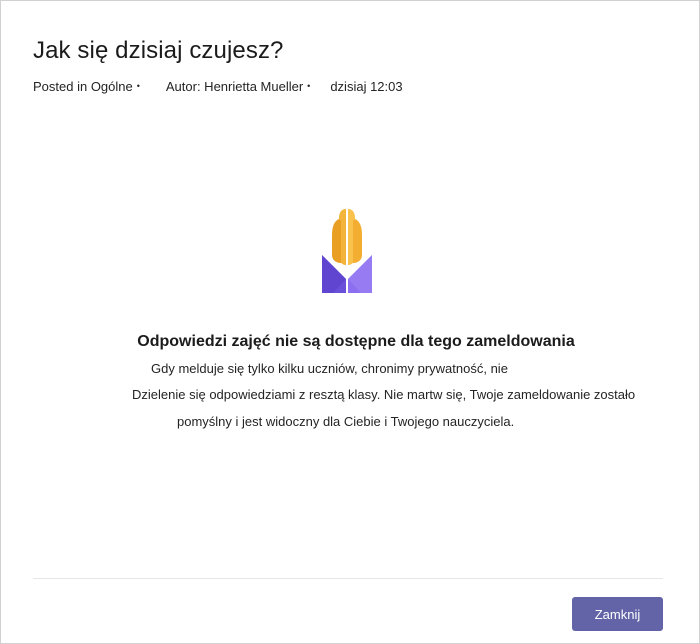  I want to click on post-timestamp: dzisiaj 12:03, so click(366, 86).